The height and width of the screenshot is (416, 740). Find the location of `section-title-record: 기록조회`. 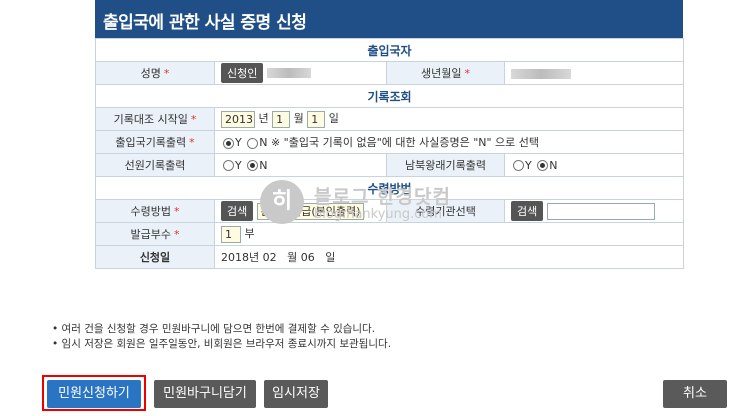

section-title-record: 기록조회 is located at coordinates (389, 96).